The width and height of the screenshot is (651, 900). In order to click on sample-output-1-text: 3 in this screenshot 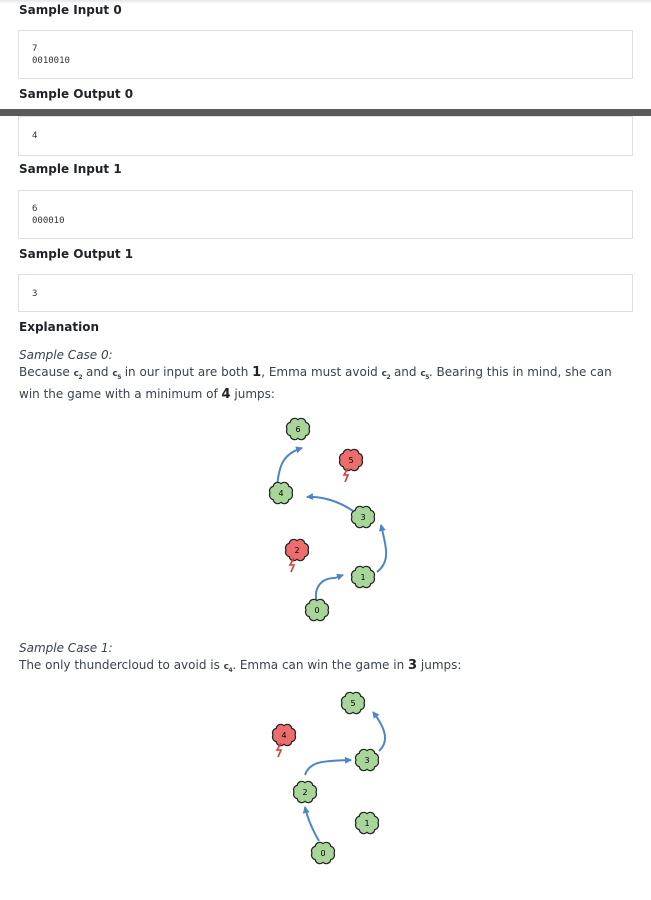, I will do `click(35, 294)`.